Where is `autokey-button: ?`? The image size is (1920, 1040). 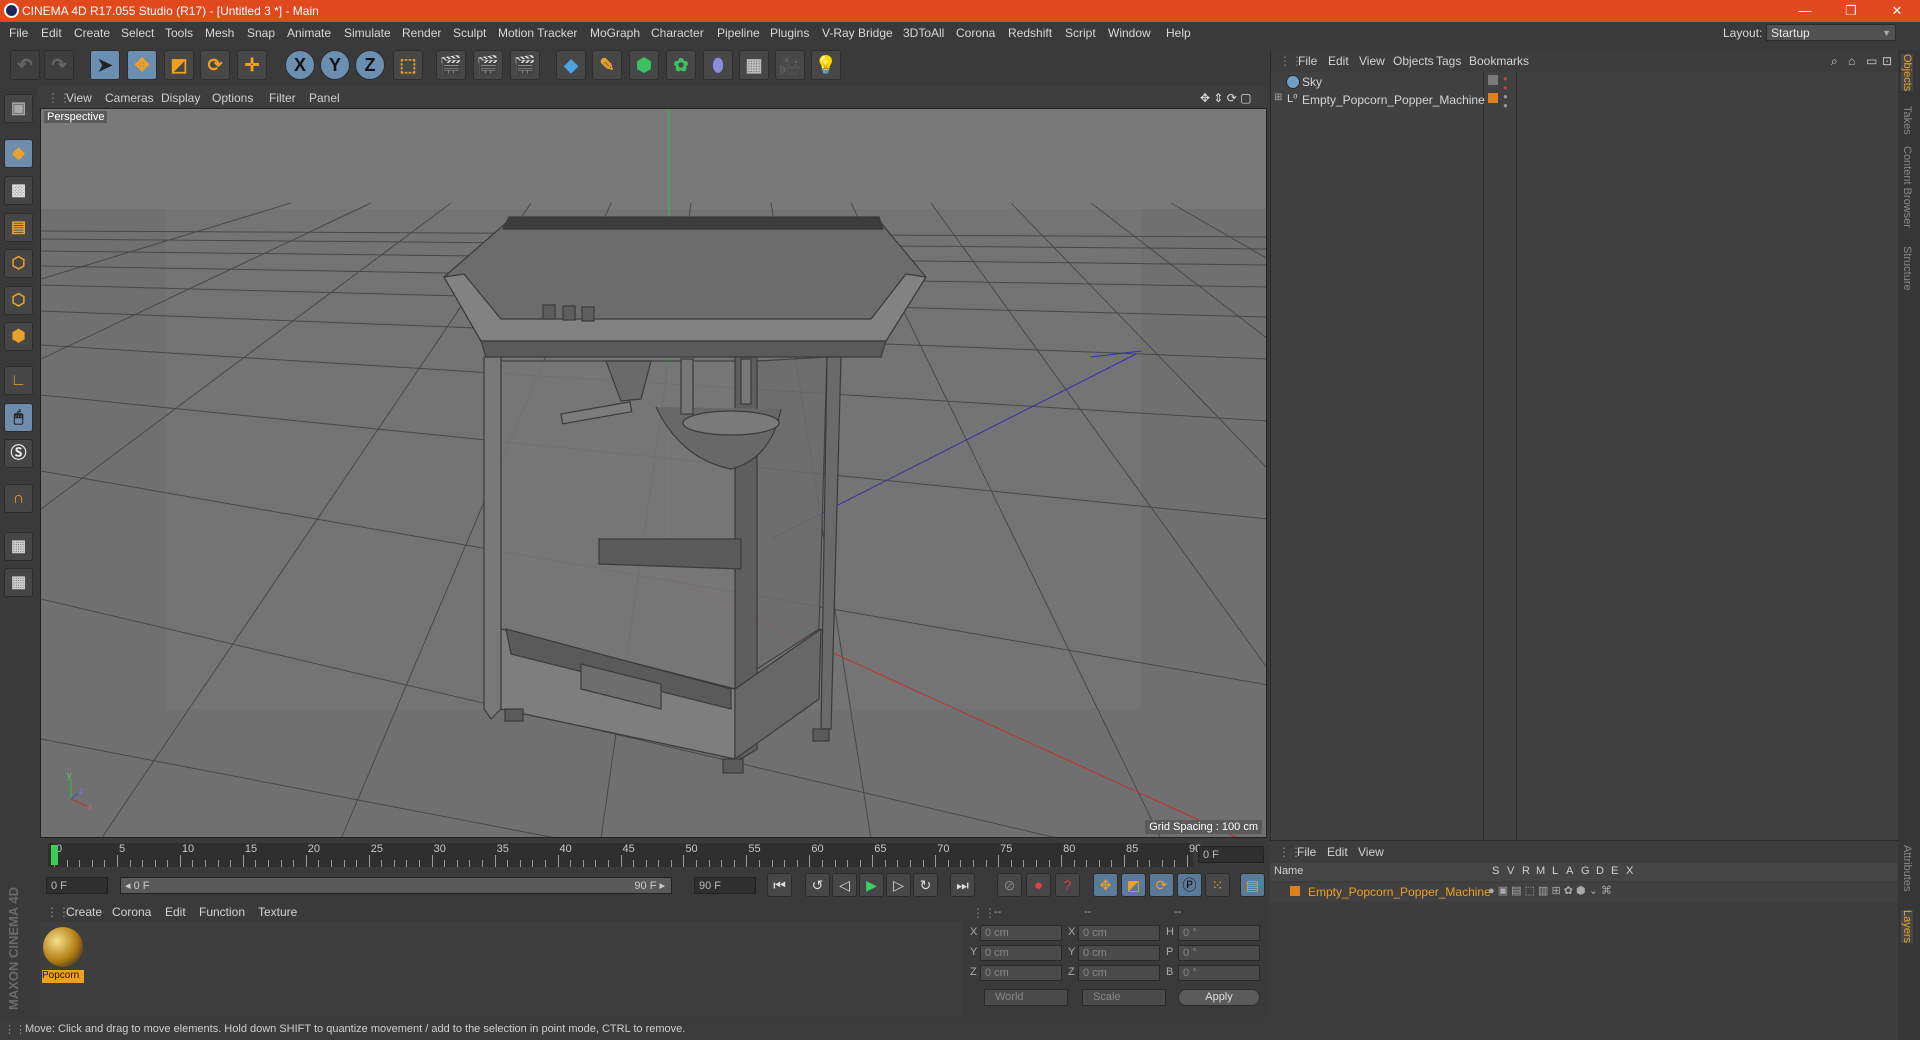 autokey-button: ? is located at coordinates (1067, 885).